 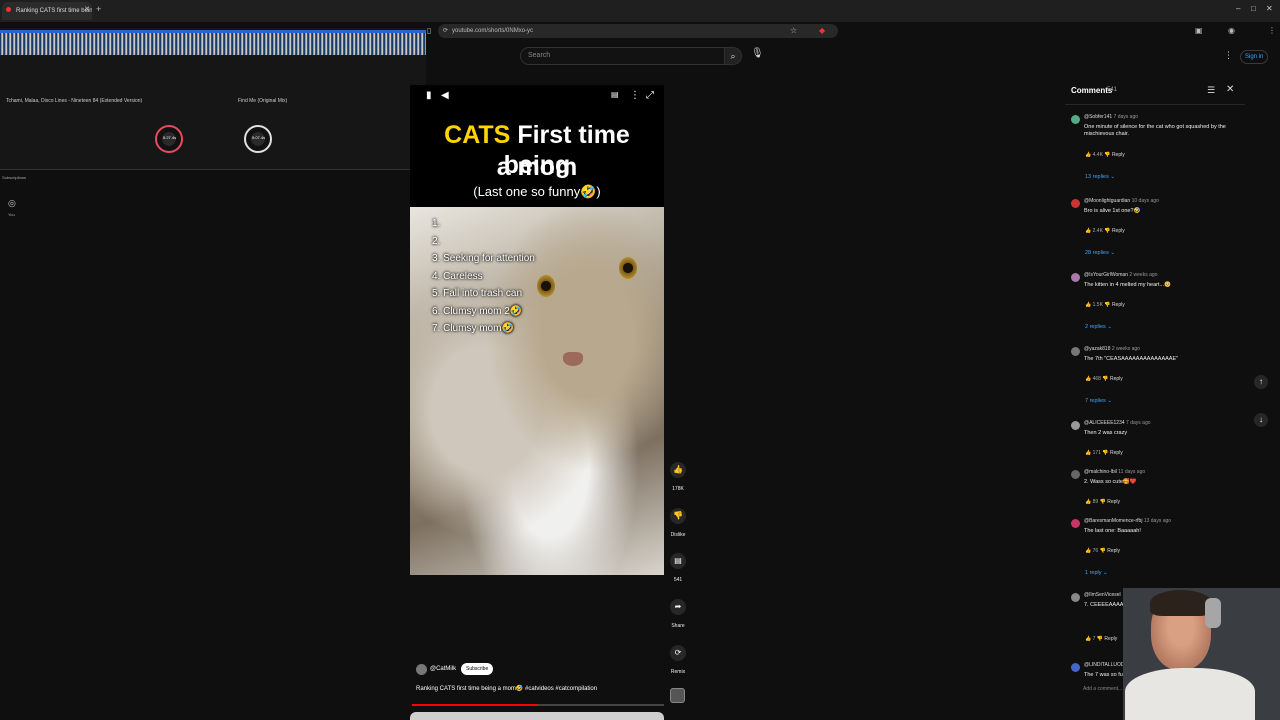 What do you see at coordinates (678, 470) in the screenshot?
I see `like-icon: 👍` at bounding box center [678, 470].